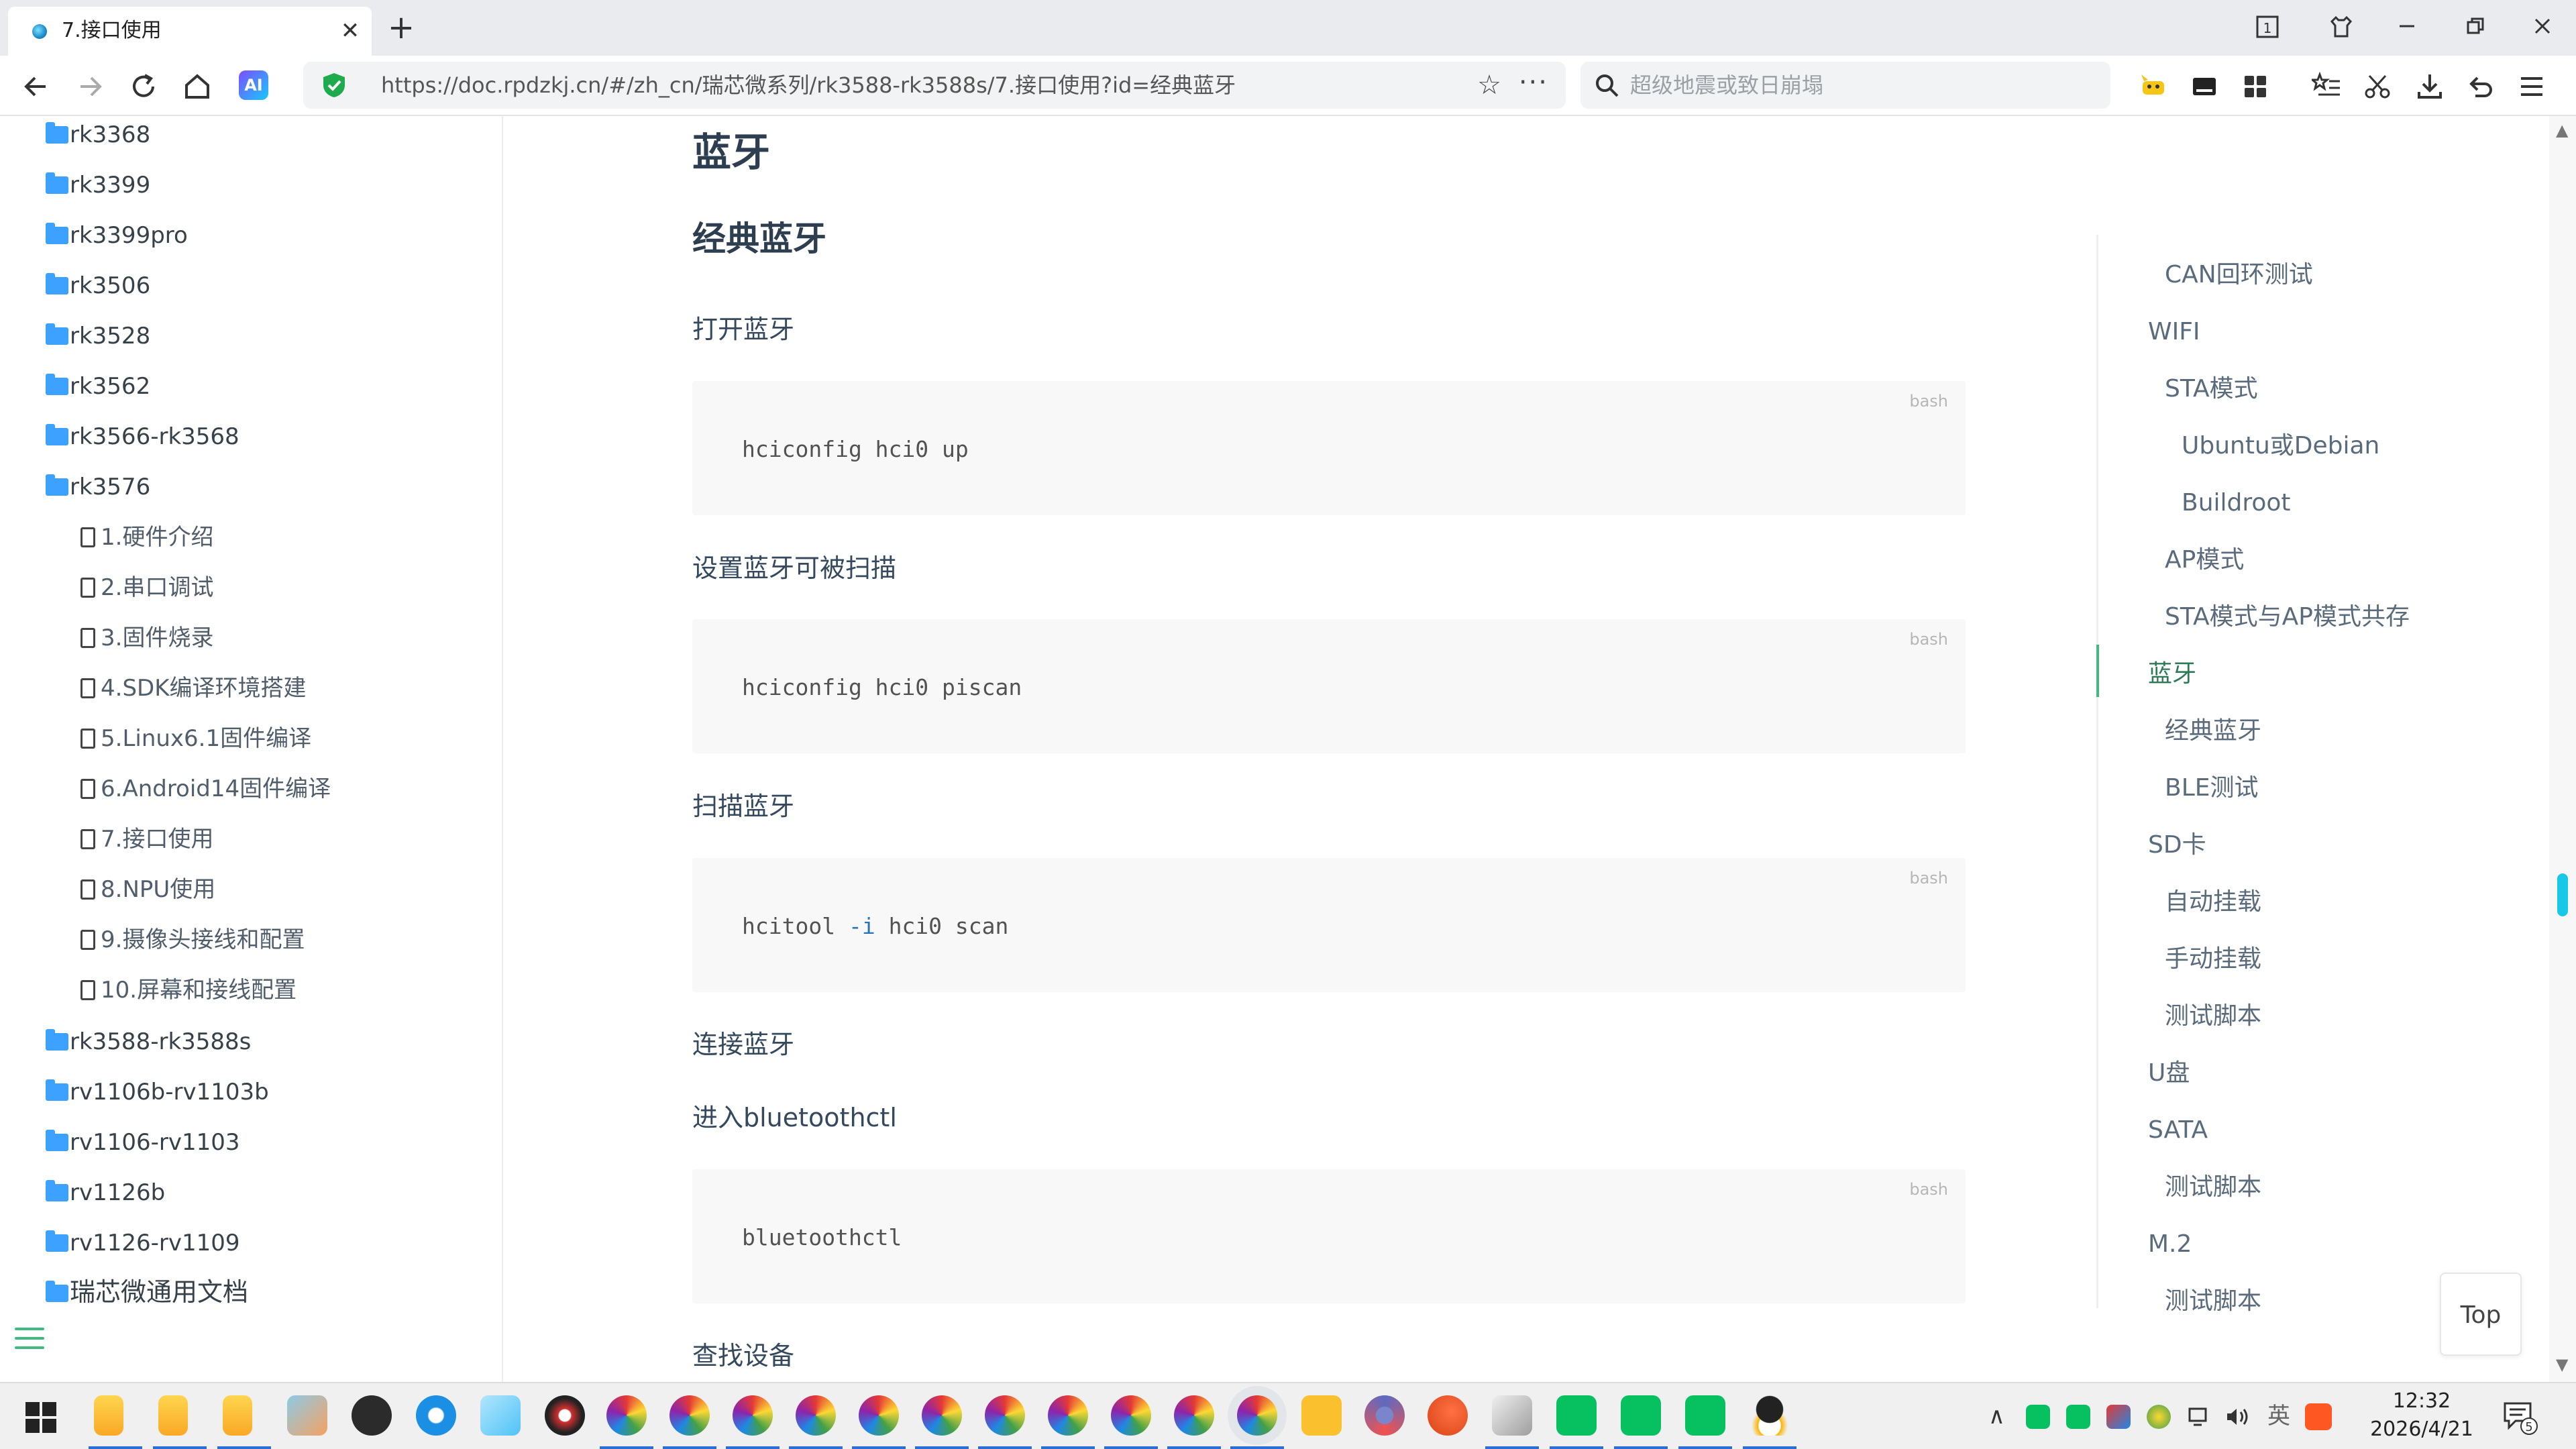  What do you see at coordinates (2280, 446) in the screenshot?
I see `toc-item: Ubuntu或Debian` at bounding box center [2280, 446].